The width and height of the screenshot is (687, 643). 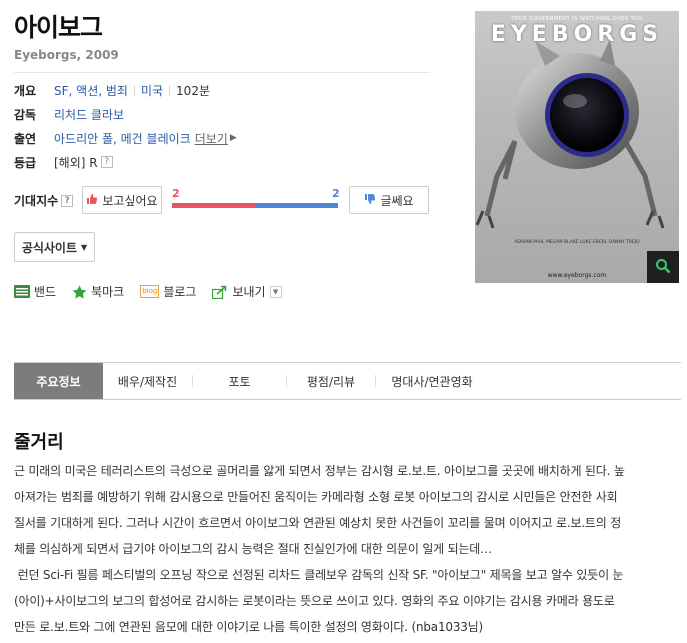 I want to click on tab-cast-crew: 배우/제작진, so click(x=147, y=381).